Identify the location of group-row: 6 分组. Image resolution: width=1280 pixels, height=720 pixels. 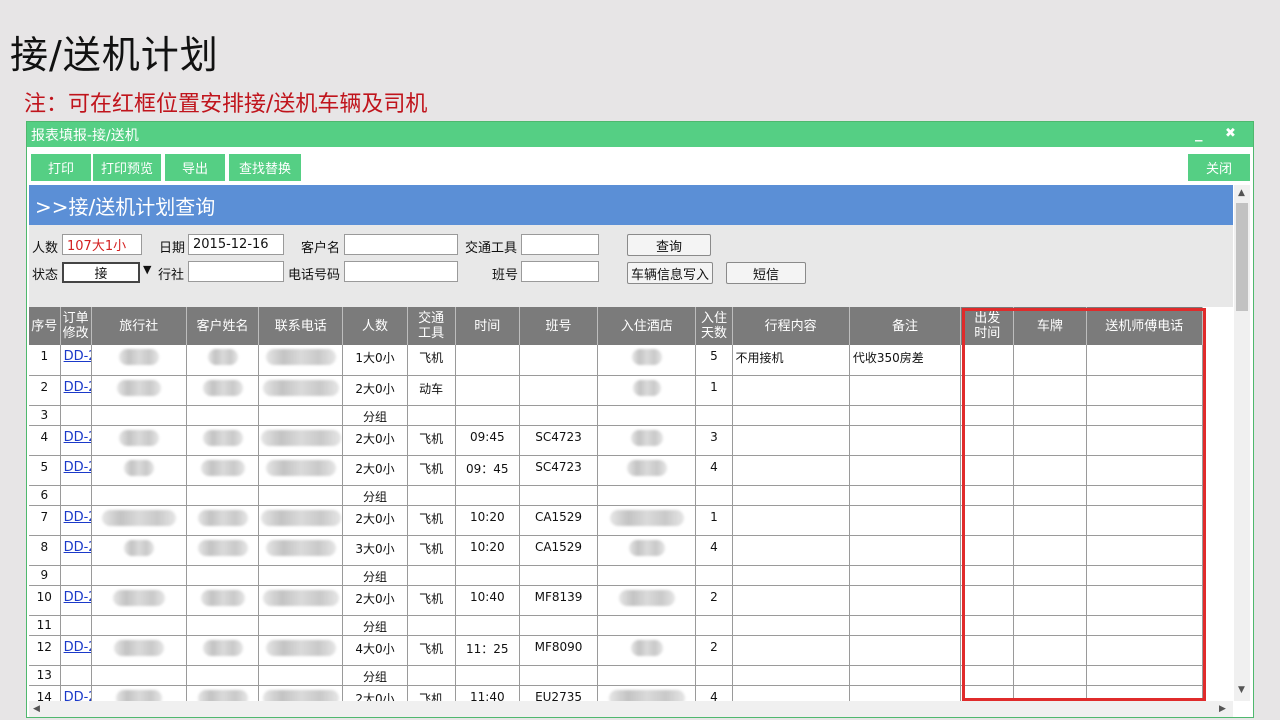
(616, 495).